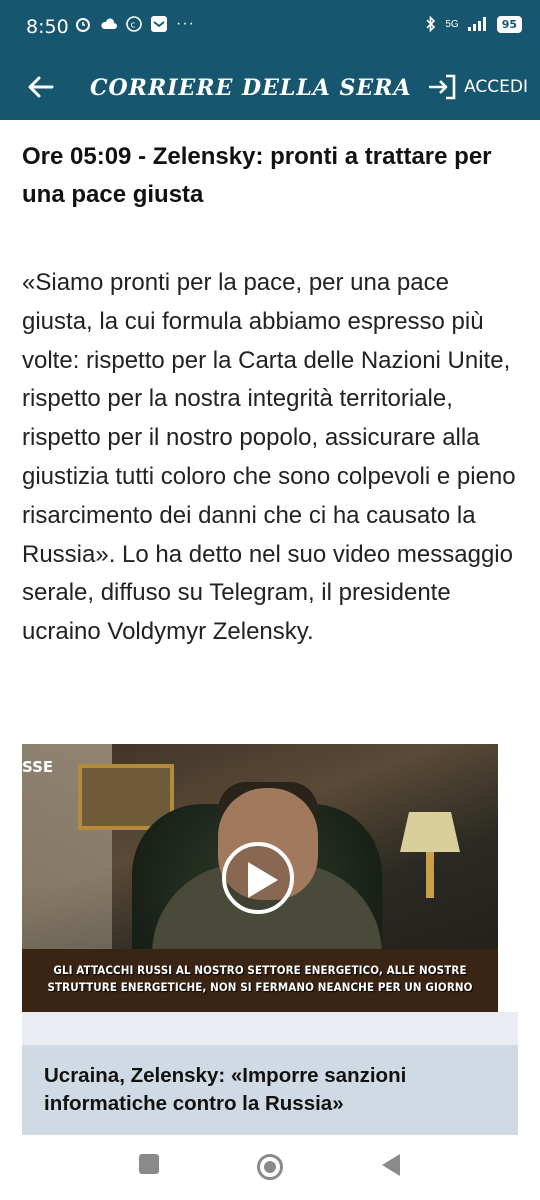 The width and height of the screenshot is (540, 1200). What do you see at coordinates (430, 875) in the screenshot?
I see `video-lamp-base` at bounding box center [430, 875].